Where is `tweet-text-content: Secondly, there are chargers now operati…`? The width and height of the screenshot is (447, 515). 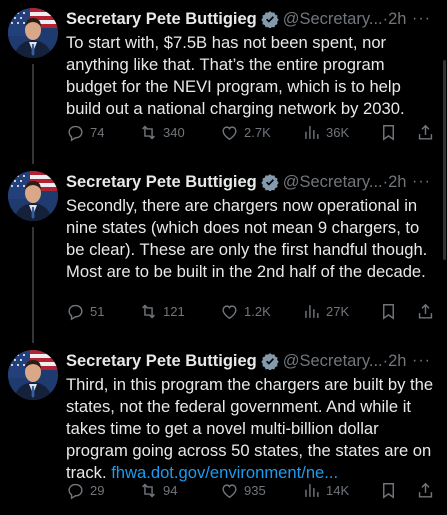
tweet-text-content: Secondly, there are chargers now operati… is located at coordinates (247, 238).